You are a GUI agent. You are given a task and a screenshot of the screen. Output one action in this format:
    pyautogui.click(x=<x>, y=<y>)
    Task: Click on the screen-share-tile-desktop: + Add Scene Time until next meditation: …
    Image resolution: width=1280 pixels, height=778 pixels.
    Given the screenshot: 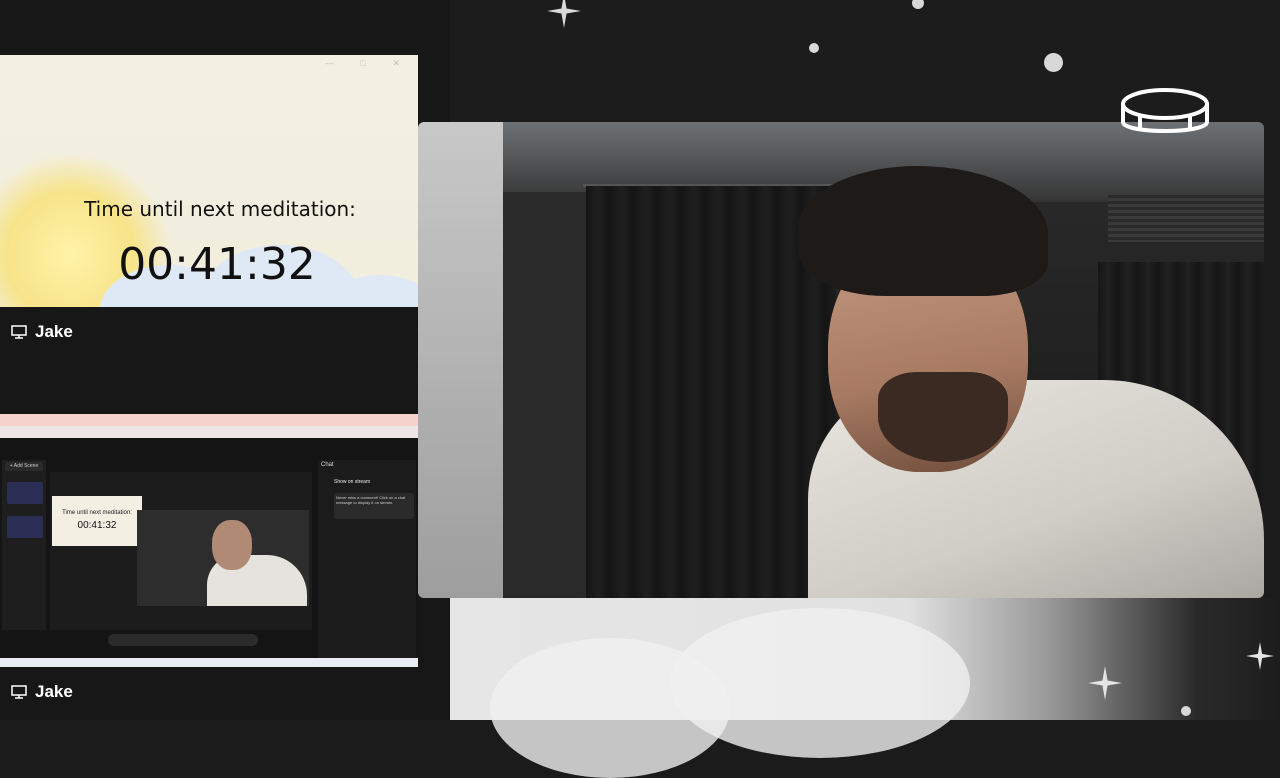 What is the action you would take?
    pyautogui.click(x=209, y=540)
    